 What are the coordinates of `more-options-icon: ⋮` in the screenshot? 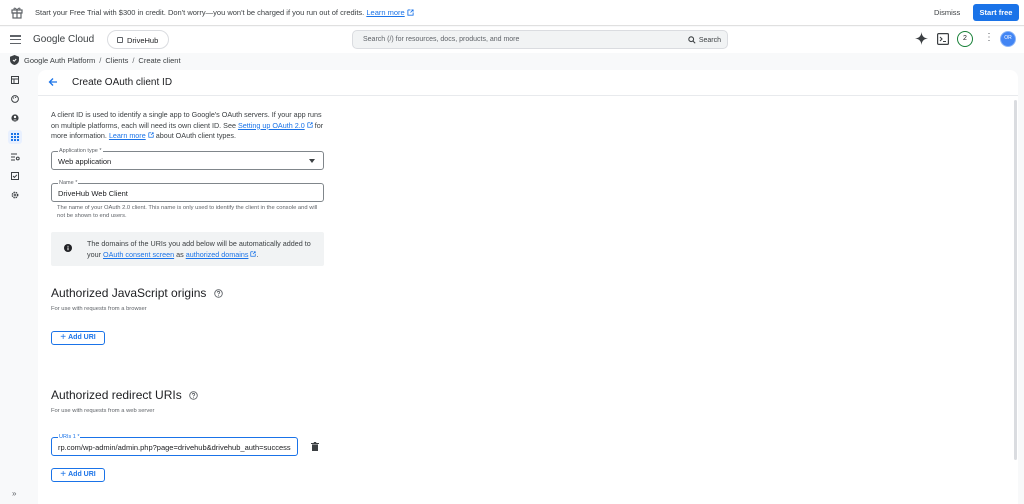 It's located at (989, 38).